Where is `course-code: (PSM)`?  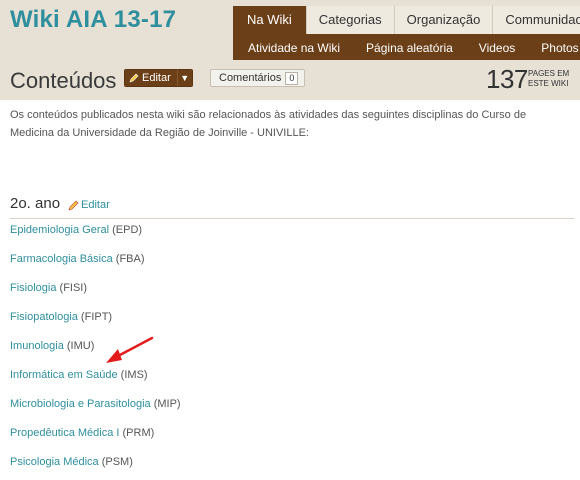
course-code: (PSM) is located at coordinates (115, 462).